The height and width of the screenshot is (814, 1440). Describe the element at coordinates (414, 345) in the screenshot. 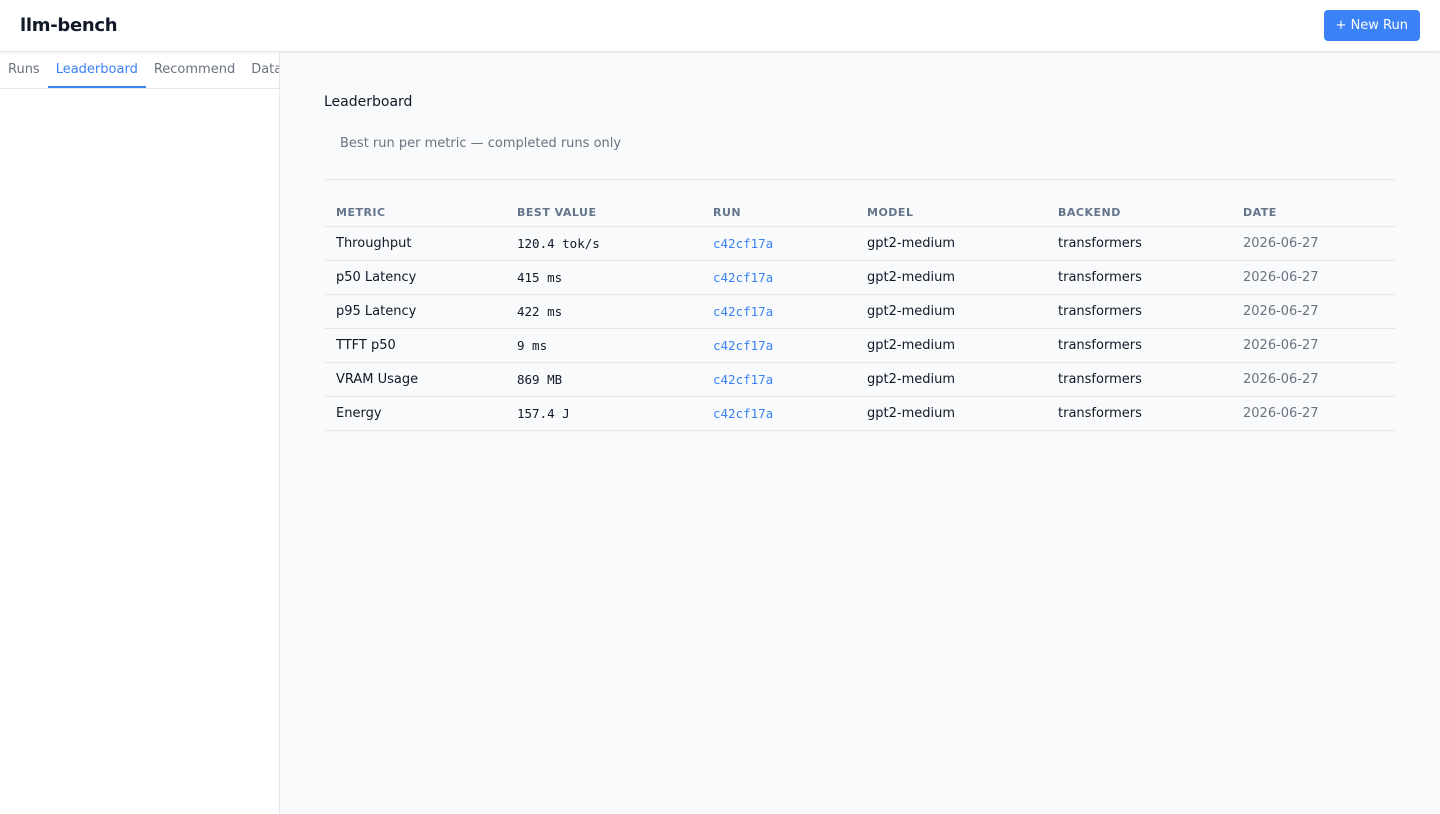

I see `metric-cell: TTFT p50` at that location.